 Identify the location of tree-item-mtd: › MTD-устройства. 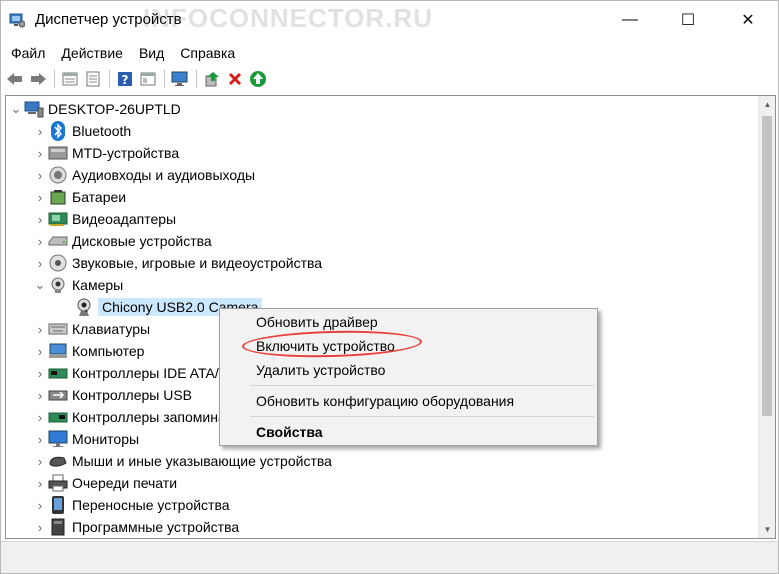
(105, 153).